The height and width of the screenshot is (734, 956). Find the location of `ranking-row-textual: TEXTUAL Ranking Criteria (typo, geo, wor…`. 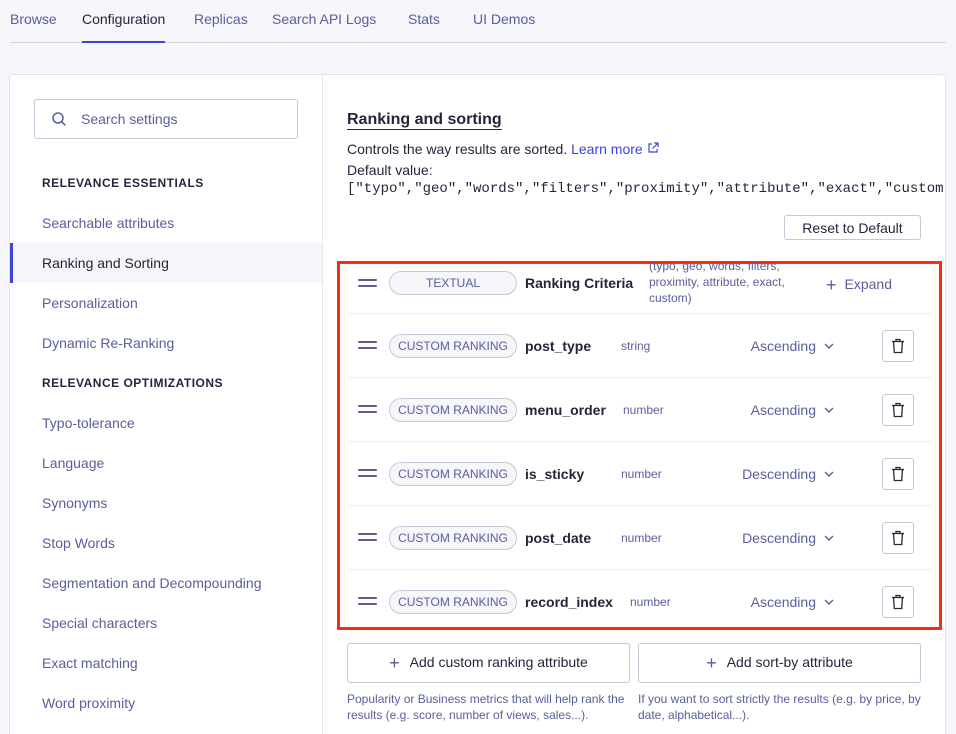

ranking-row-textual: TEXTUAL Ranking Criteria (typo, geo, wor… is located at coordinates (640, 284).